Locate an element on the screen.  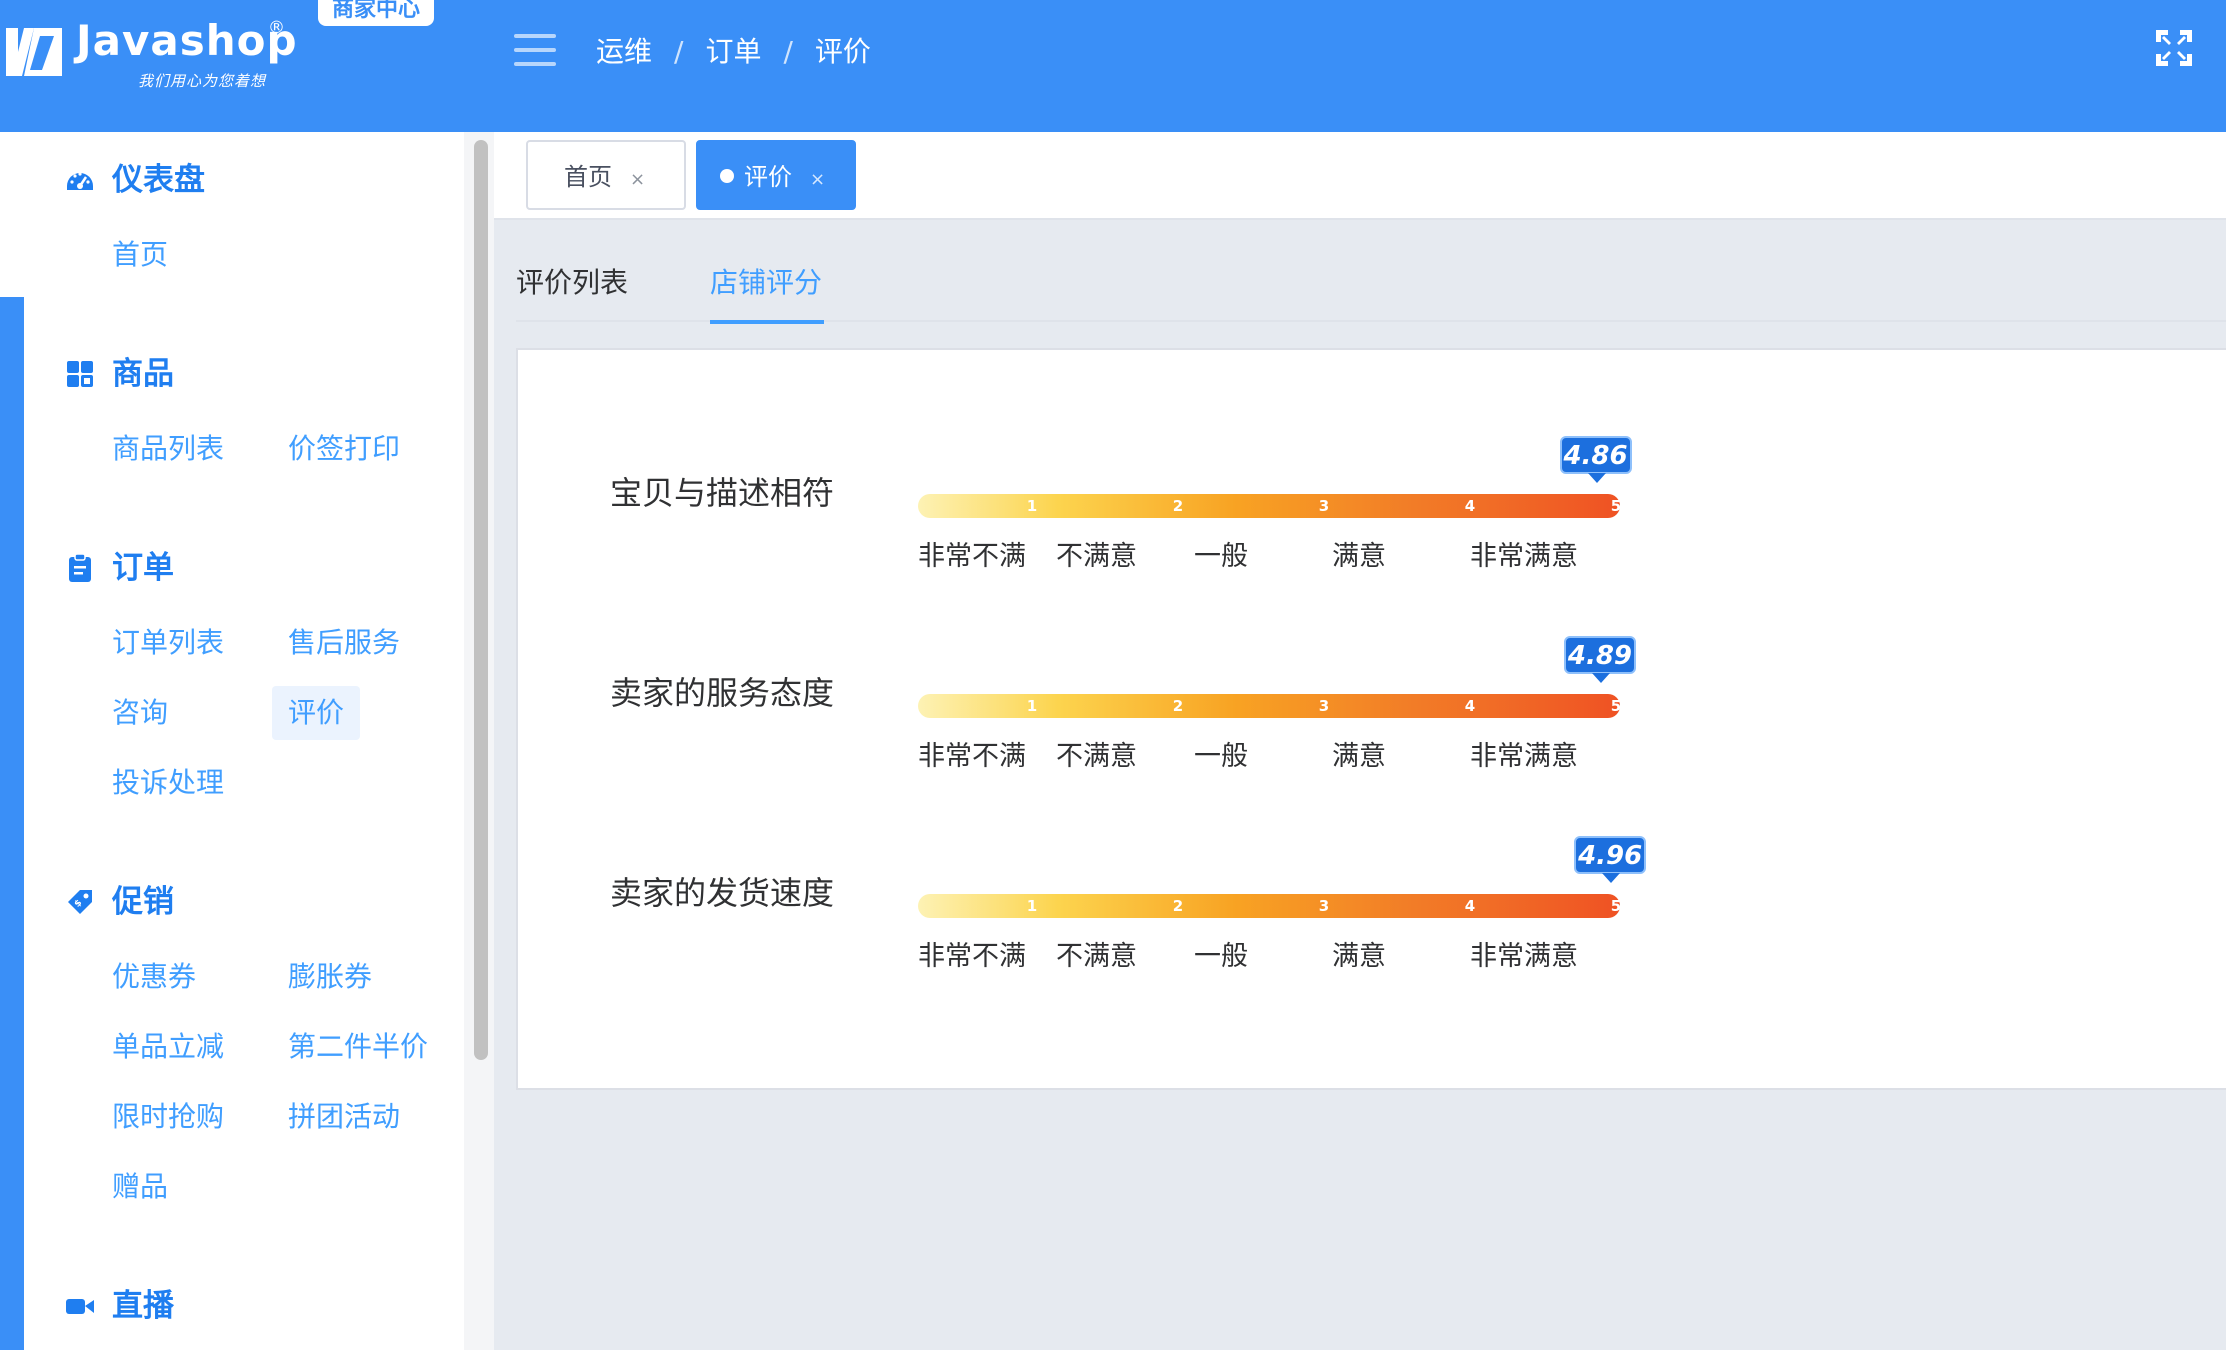
score-row: 卖家的发货速度 1 2 3 4 5 非常不满 不满意 一般 满意 非常满意 4.96 is located at coordinates (1082, 900).